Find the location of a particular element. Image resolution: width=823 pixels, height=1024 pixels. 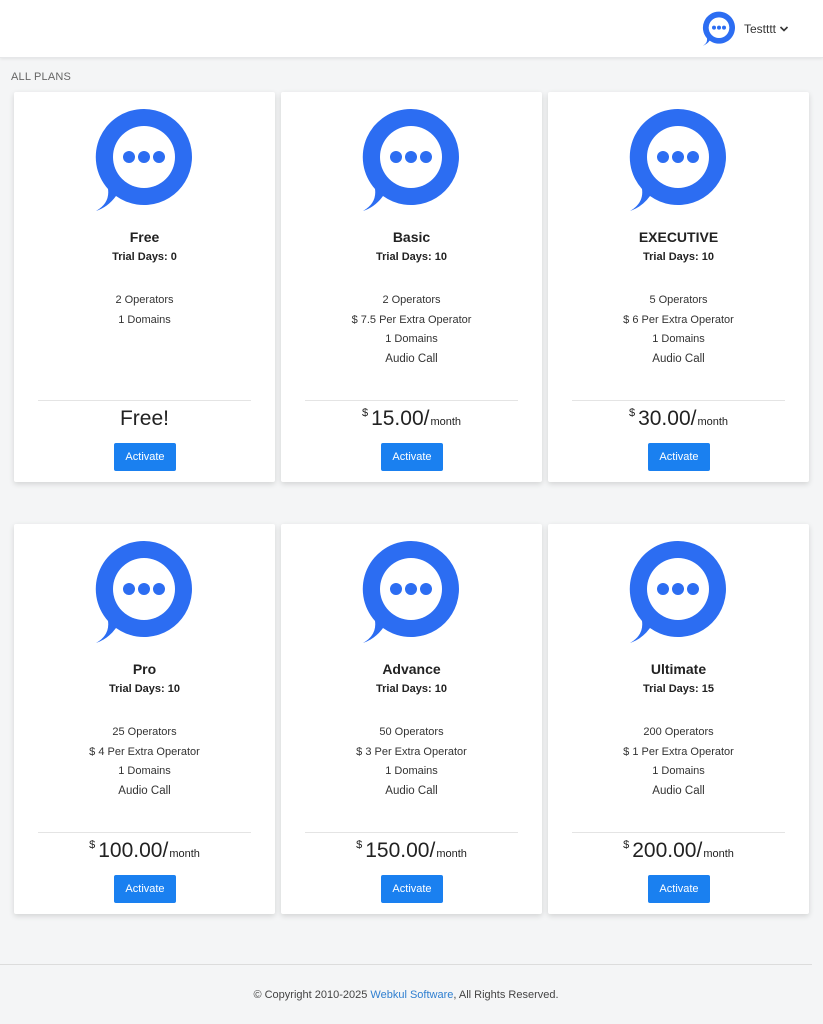

feature-item: 50 Operators is located at coordinates (411, 732).